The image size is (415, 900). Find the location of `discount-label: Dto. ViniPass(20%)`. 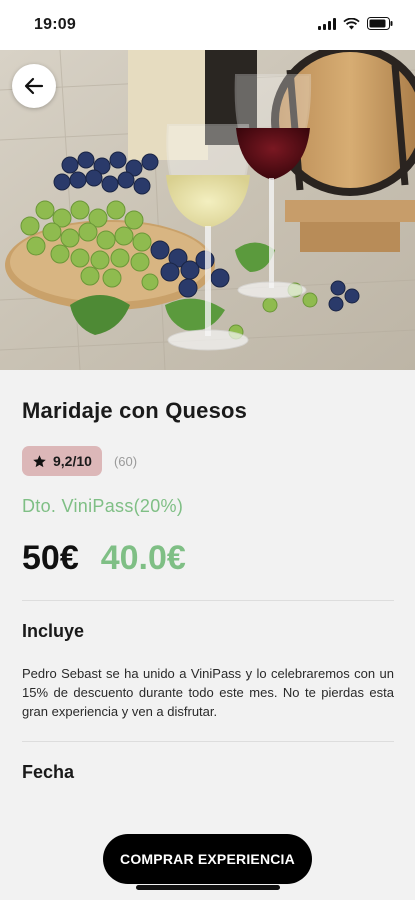

discount-label: Dto. ViniPass(20%) is located at coordinates (103, 506).